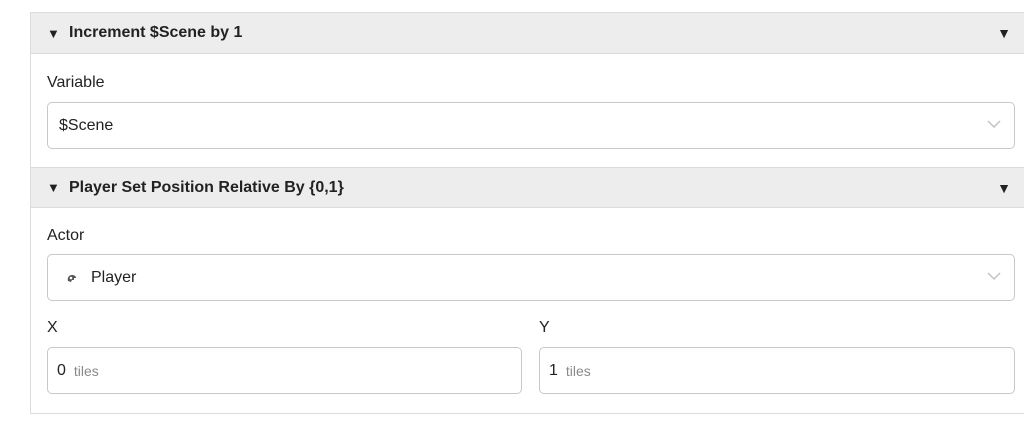 Image resolution: width=1024 pixels, height=429 pixels. What do you see at coordinates (156, 32) in the screenshot?
I see `event-title: Increment $Scene by 1` at bounding box center [156, 32].